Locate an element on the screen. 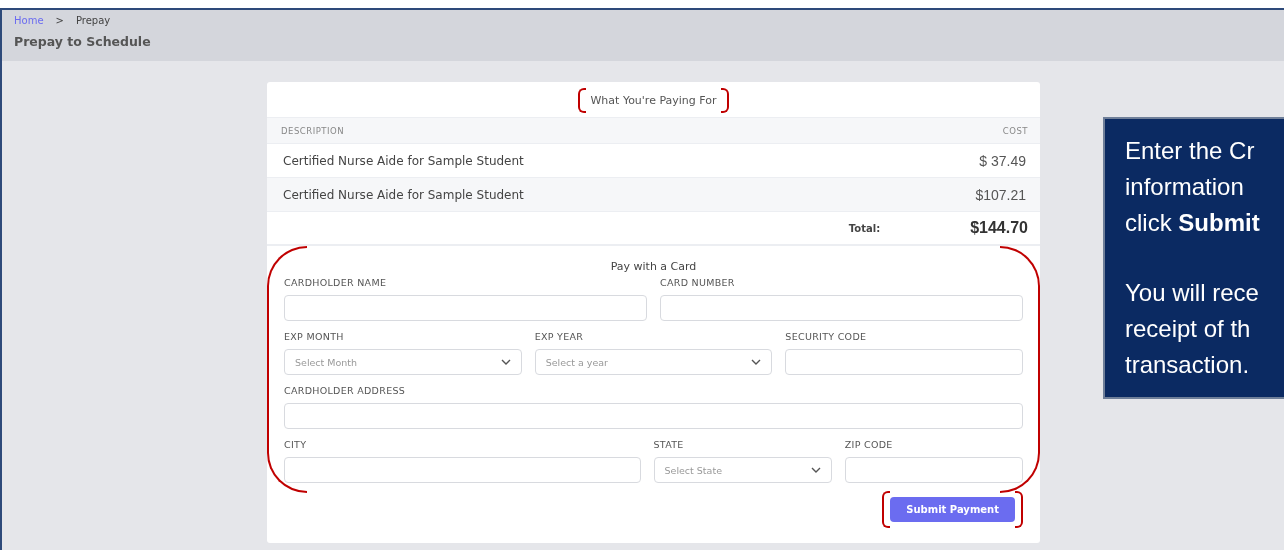 This screenshot has height=550, width=1284. item-cost: $ 37.49 is located at coordinates (1002, 160).